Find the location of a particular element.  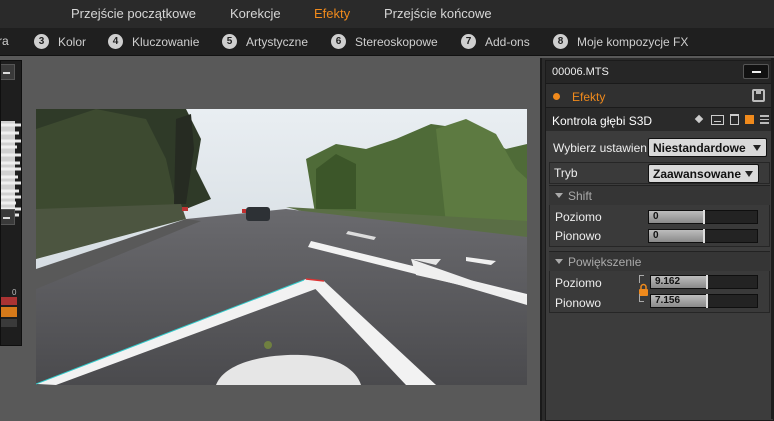

clip-file-name: 00006.MTS is located at coordinates (580, 72).